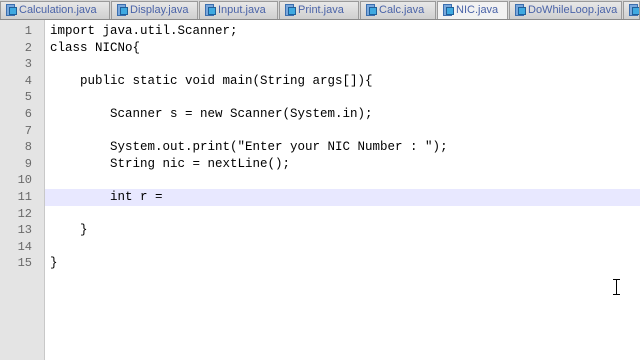 This screenshot has height=360, width=640. What do you see at coordinates (28, 147) in the screenshot?
I see `line-number: 8` at bounding box center [28, 147].